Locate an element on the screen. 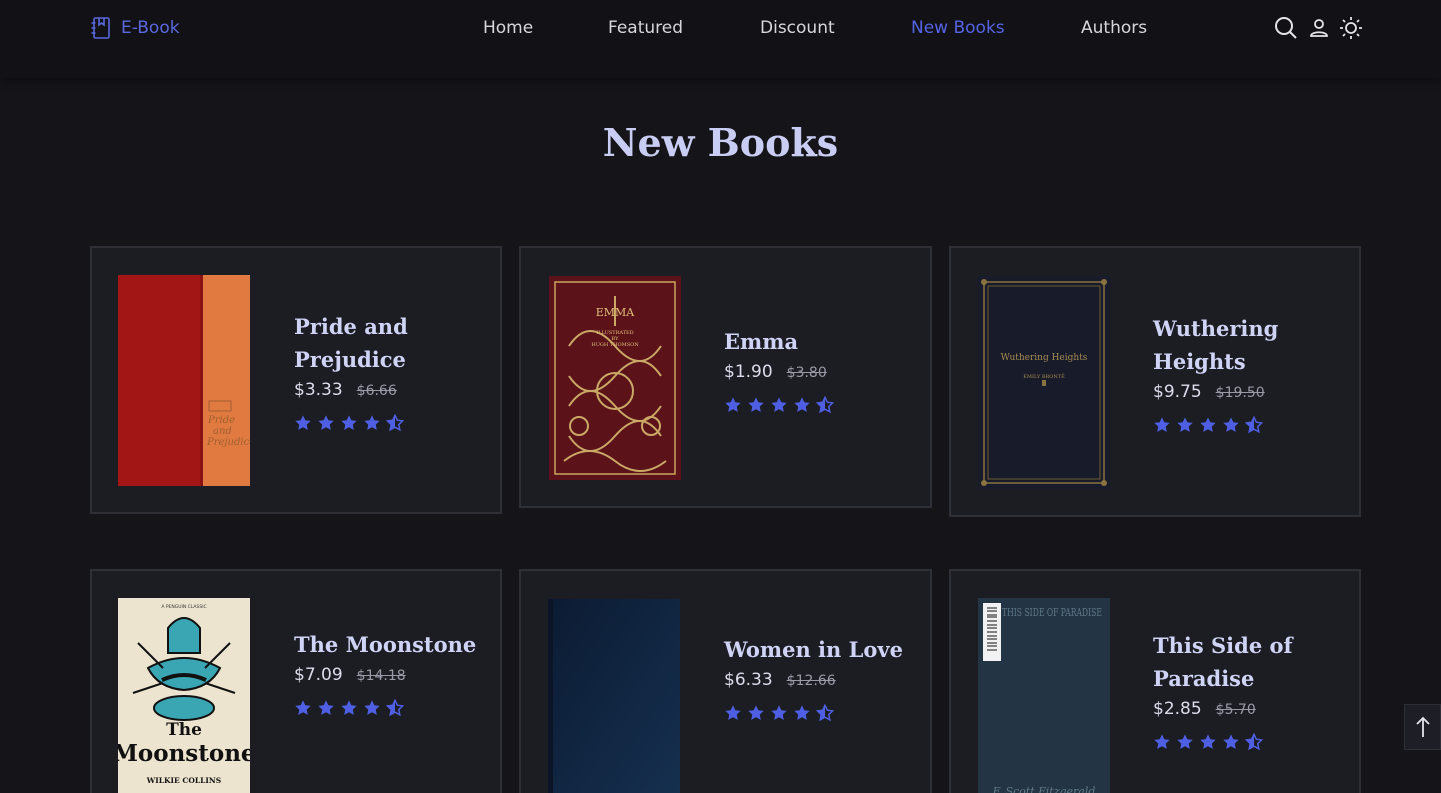 This screenshot has height=793, width=1441. cover-text: F. Scott Fitzgerald is located at coordinates (1044, 789).